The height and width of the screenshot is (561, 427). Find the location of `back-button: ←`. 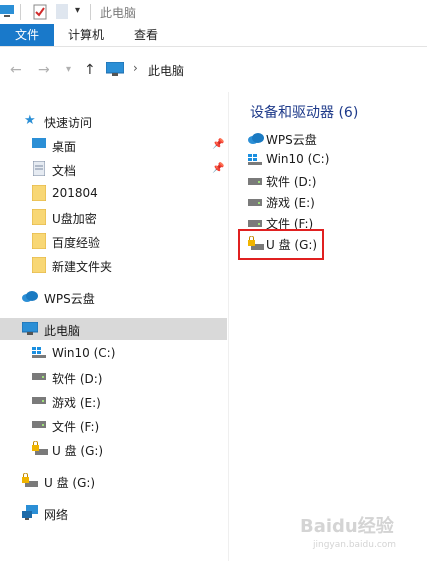

back-button: ← is located at coordinates (16, 70).